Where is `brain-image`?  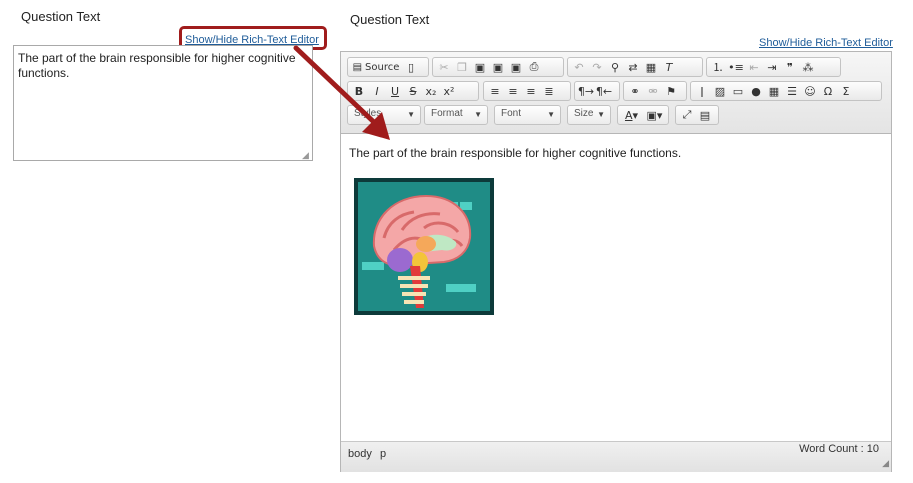 brain-image is located at coordinates (424, 246).